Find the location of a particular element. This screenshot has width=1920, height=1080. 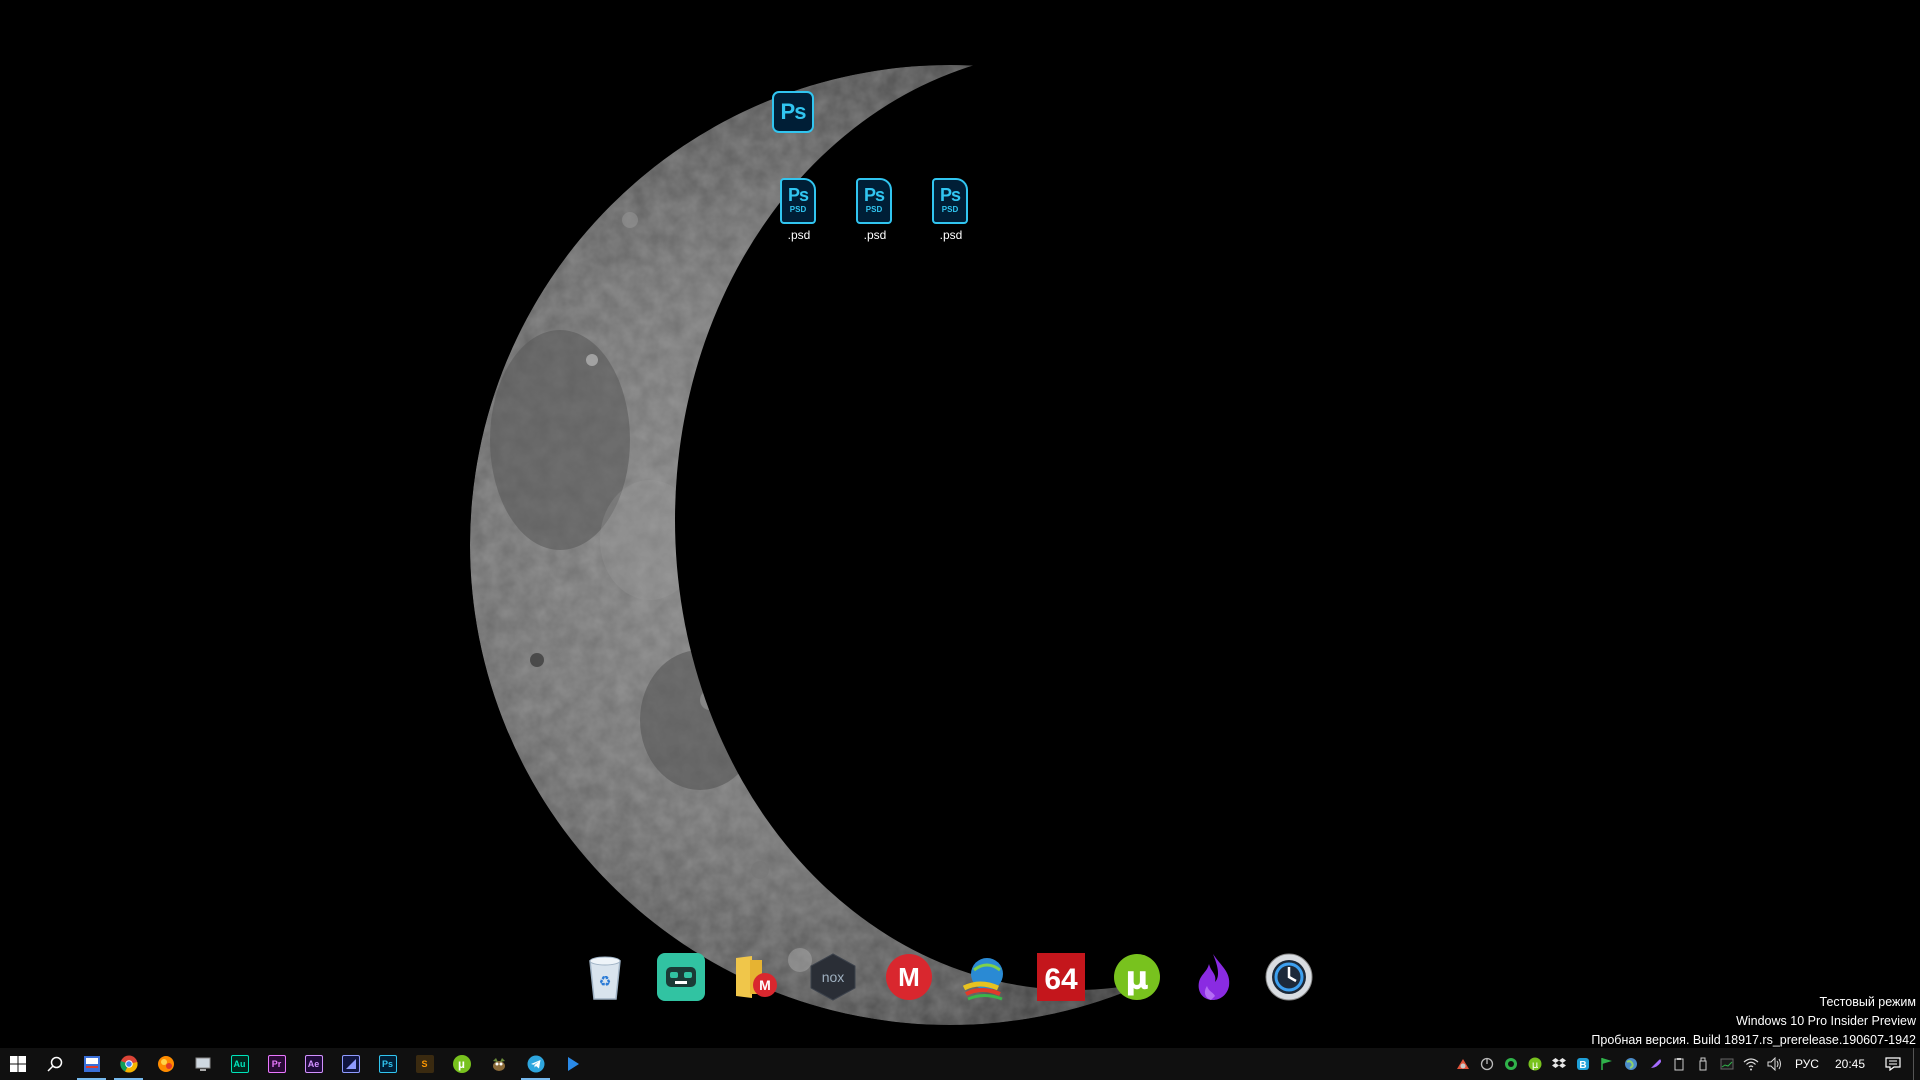

time-machine-icon is located at coordinates (1289, 977).